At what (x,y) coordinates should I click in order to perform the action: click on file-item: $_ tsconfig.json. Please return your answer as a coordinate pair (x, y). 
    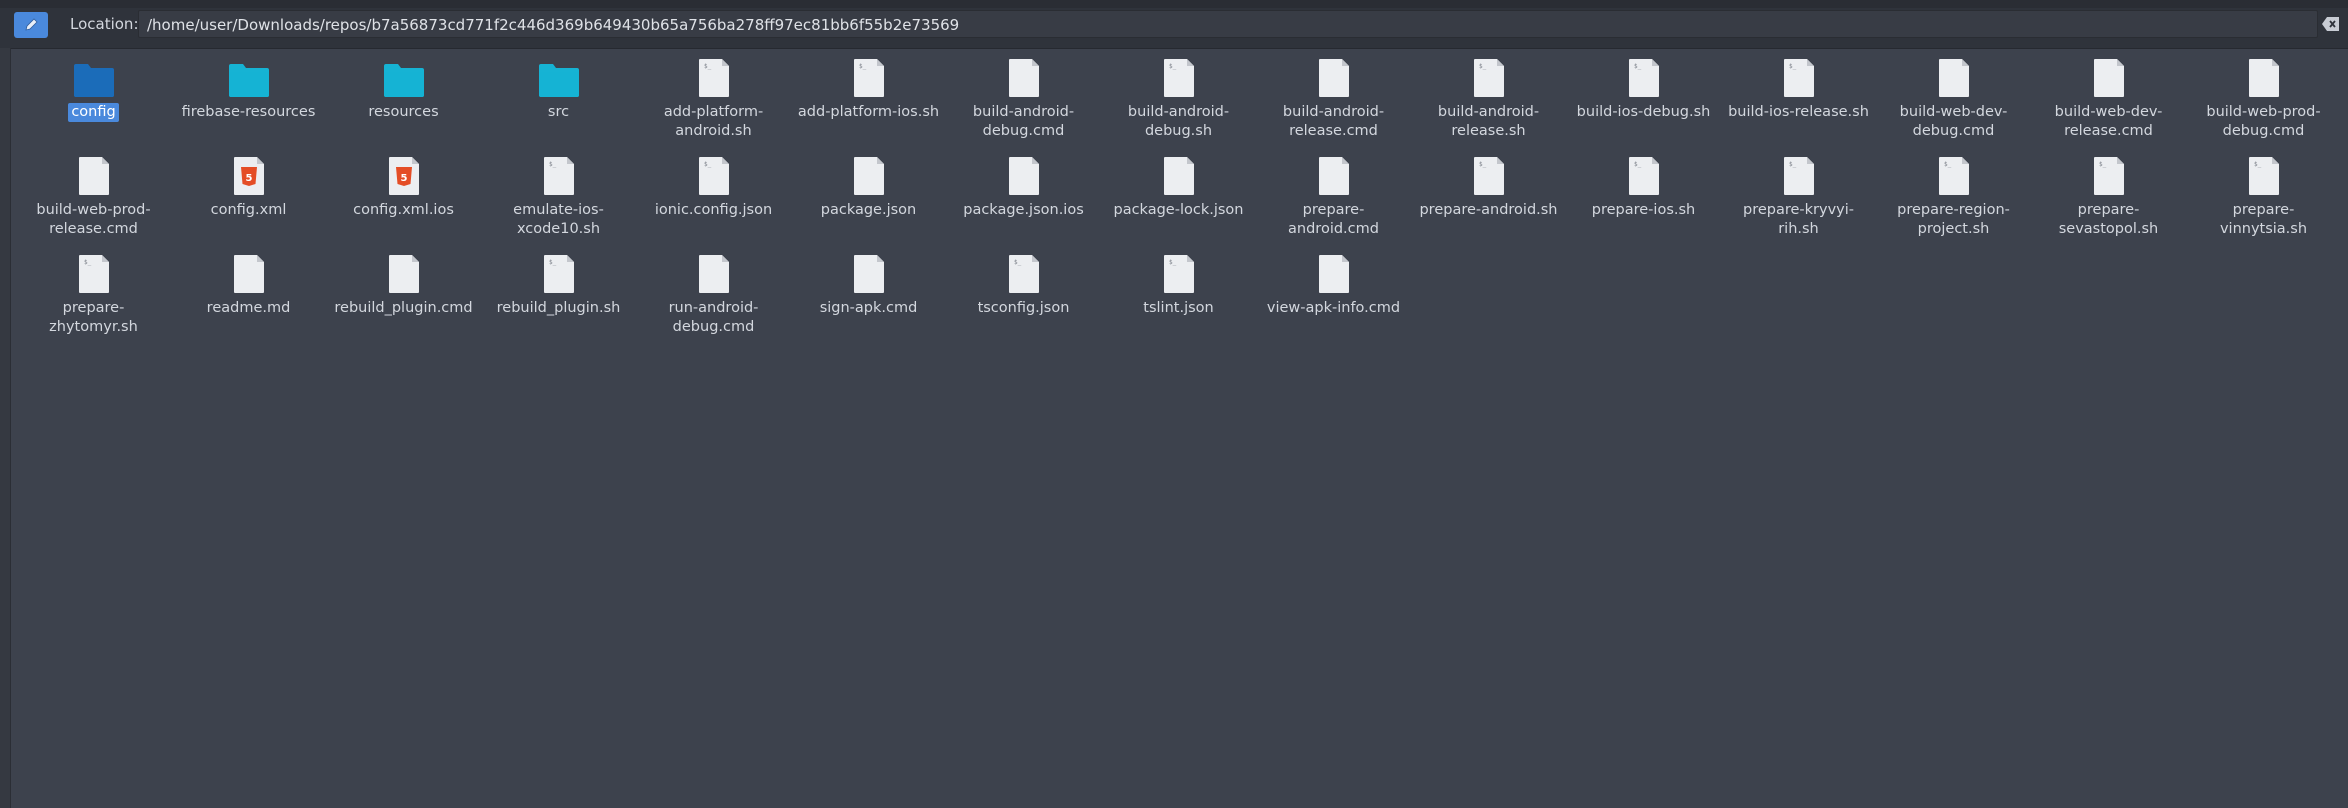
    Looking at the image, I should click on (1023, 295).